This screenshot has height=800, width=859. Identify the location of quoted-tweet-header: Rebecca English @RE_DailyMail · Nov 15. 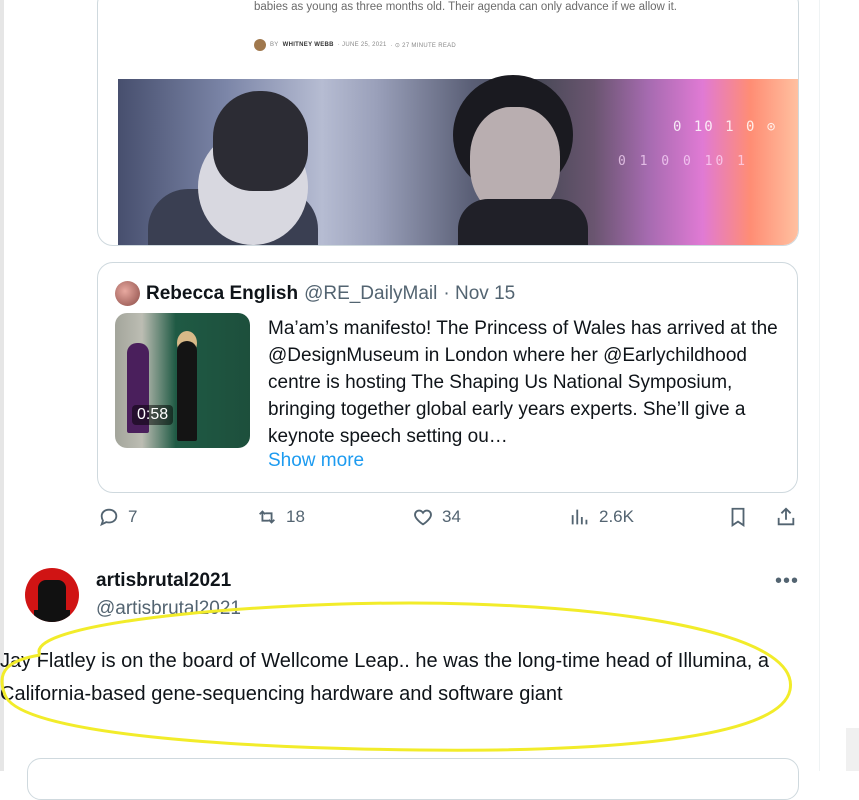
(315, 293).